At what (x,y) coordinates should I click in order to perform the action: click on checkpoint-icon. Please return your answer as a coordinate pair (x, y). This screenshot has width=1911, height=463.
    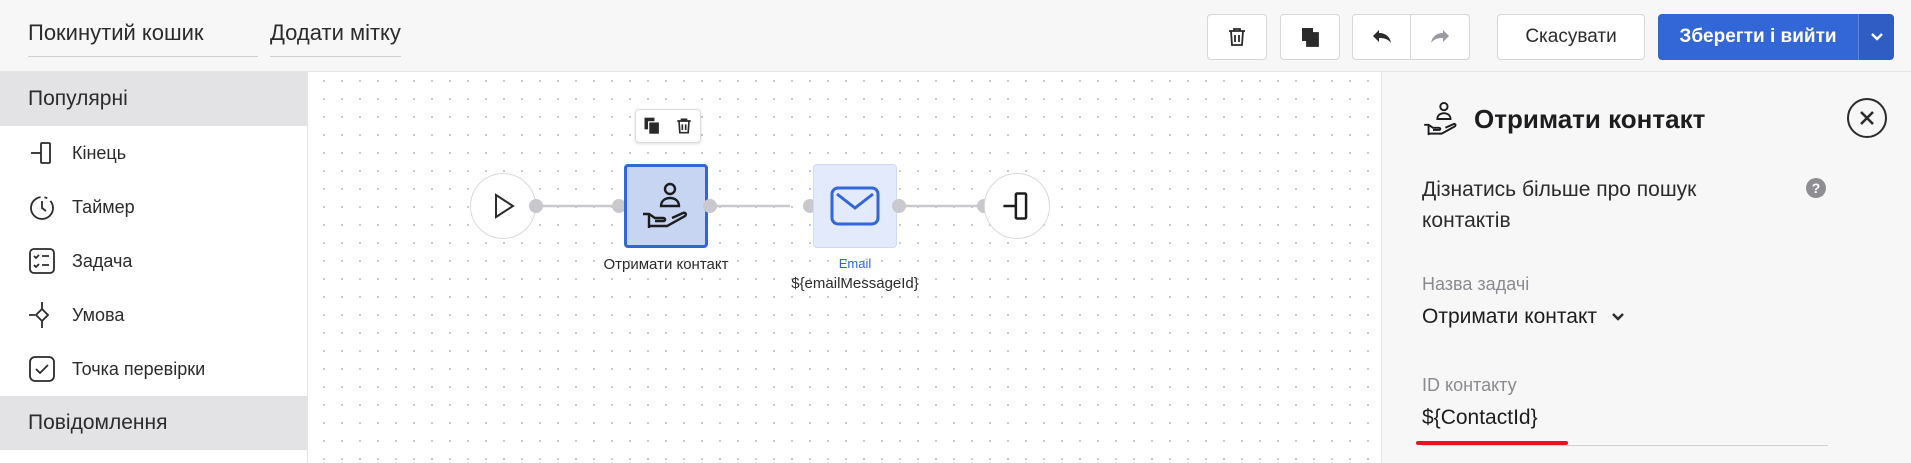
    Looking at the image, I should click on (42, 369).